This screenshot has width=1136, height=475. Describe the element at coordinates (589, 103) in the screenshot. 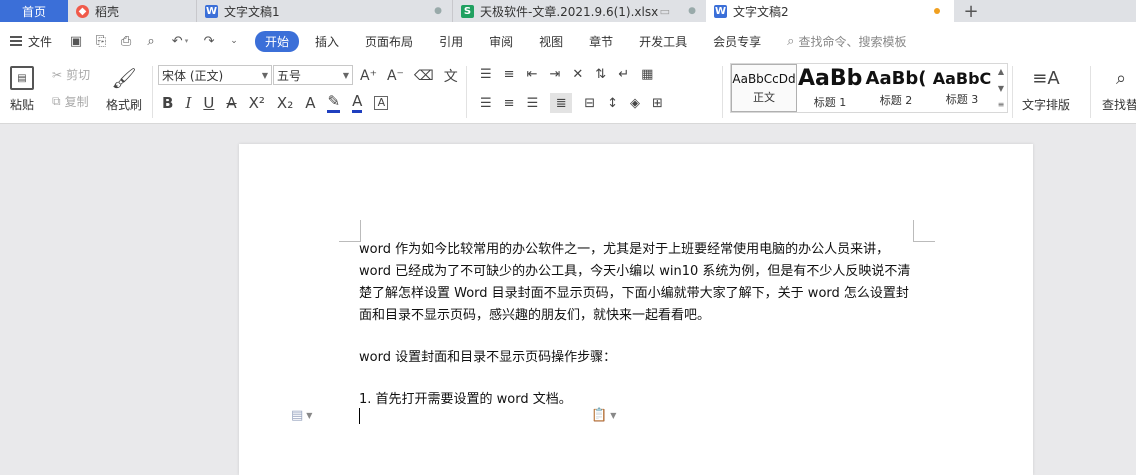

I see `distributed-icon: ⊟` at that location.